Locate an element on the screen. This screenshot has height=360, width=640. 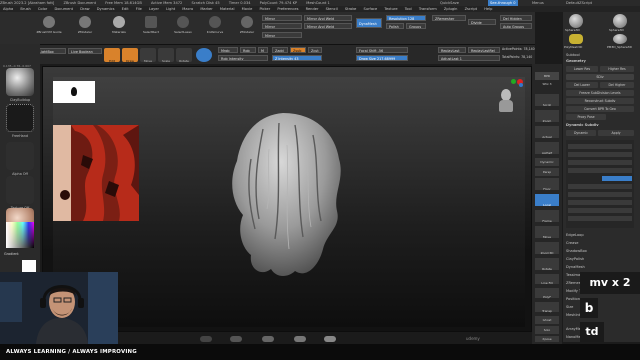
zadd-button: Zadd is located at coordinates (280, 50).